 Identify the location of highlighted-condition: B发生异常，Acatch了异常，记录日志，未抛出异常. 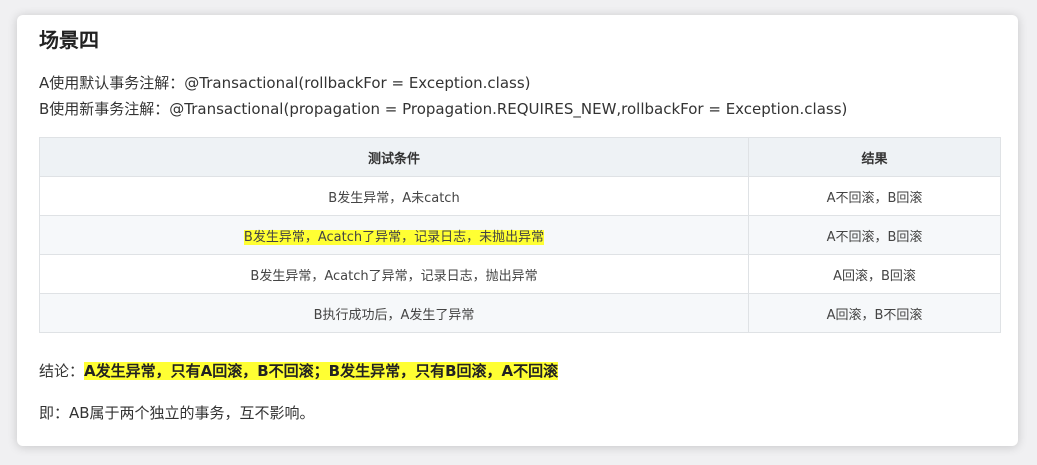
(394, 237).